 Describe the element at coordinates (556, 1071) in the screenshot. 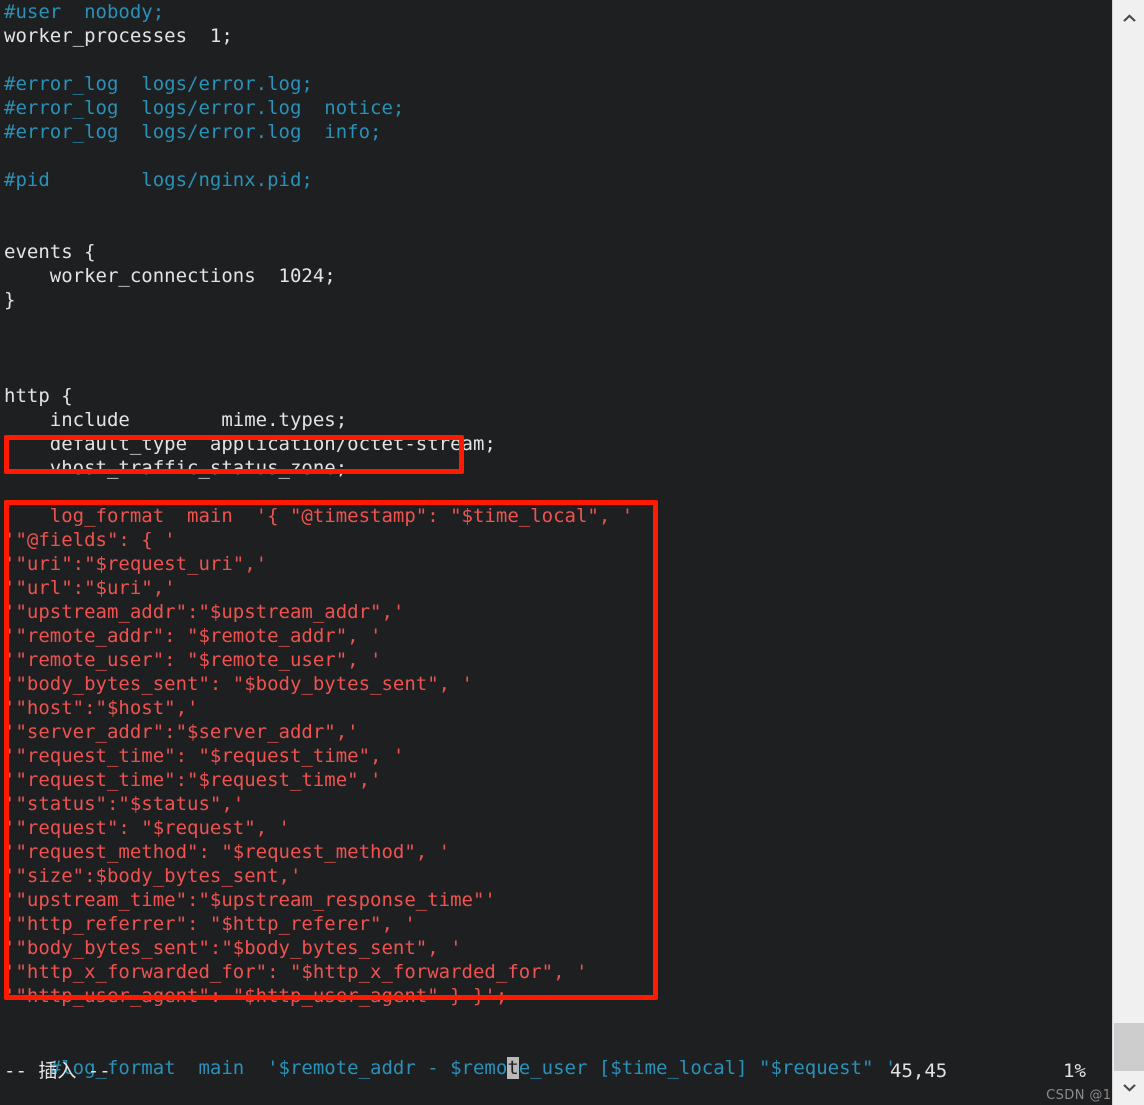

I see `vim-status-line: -- 插入 -- 45,45 1%` at that location.